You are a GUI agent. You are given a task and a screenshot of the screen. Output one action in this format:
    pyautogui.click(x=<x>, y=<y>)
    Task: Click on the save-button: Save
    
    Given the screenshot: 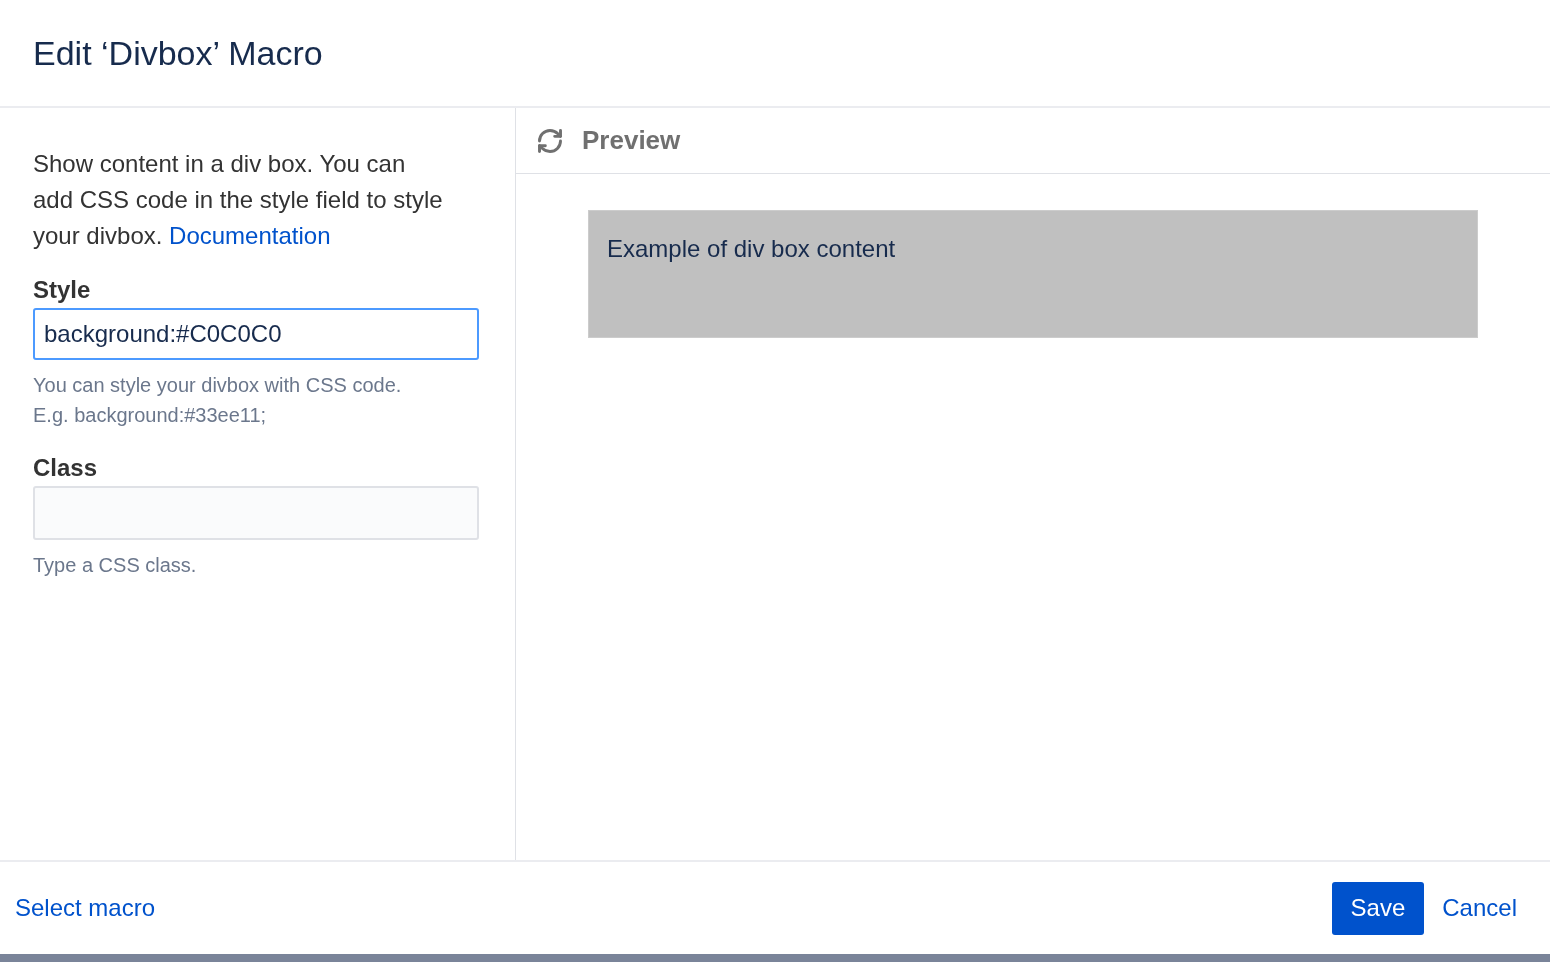 What is the action you would take?
    pyautogui.click(x=1378, y=908)
    